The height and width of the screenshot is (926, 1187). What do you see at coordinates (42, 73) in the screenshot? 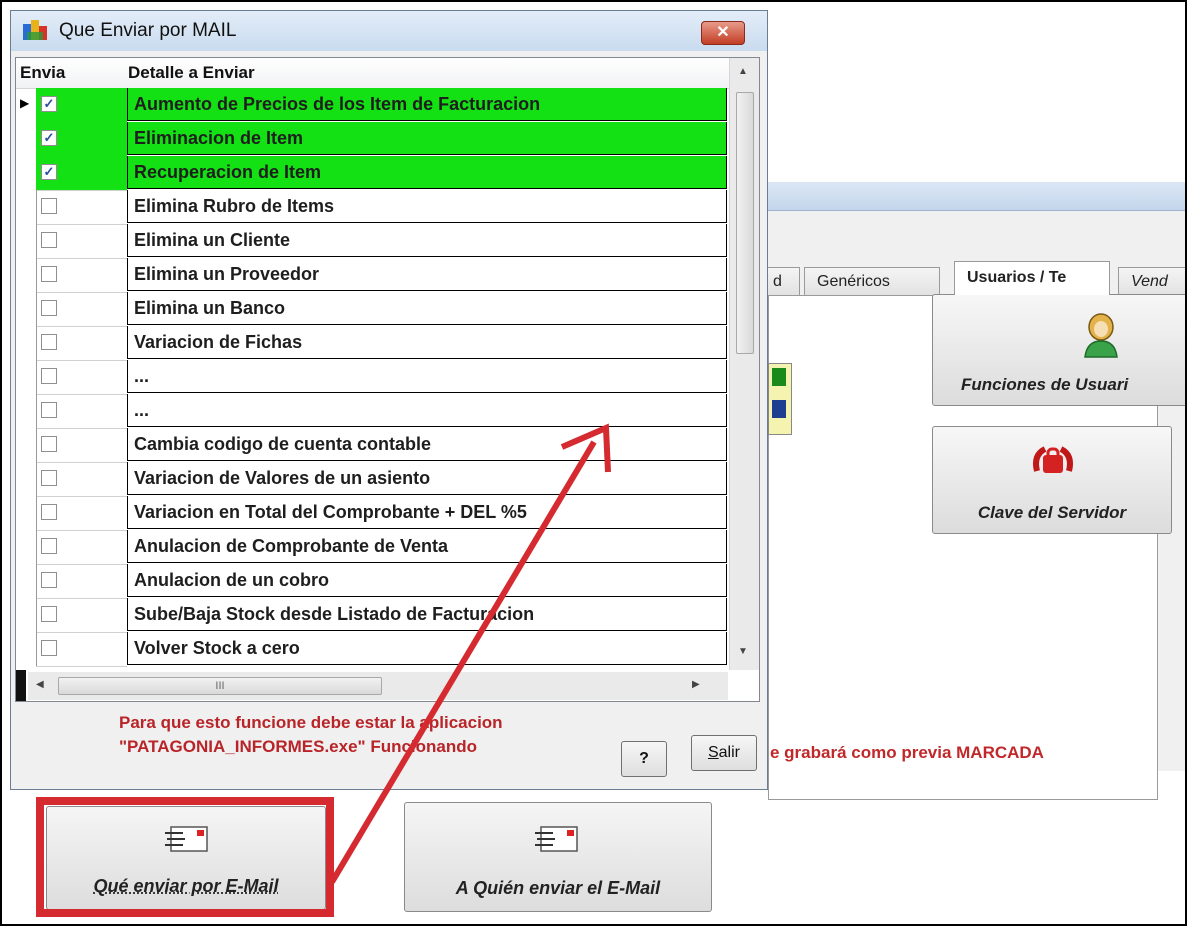
I see `column-header-envia: Envia` at bounding box center [42, 73].